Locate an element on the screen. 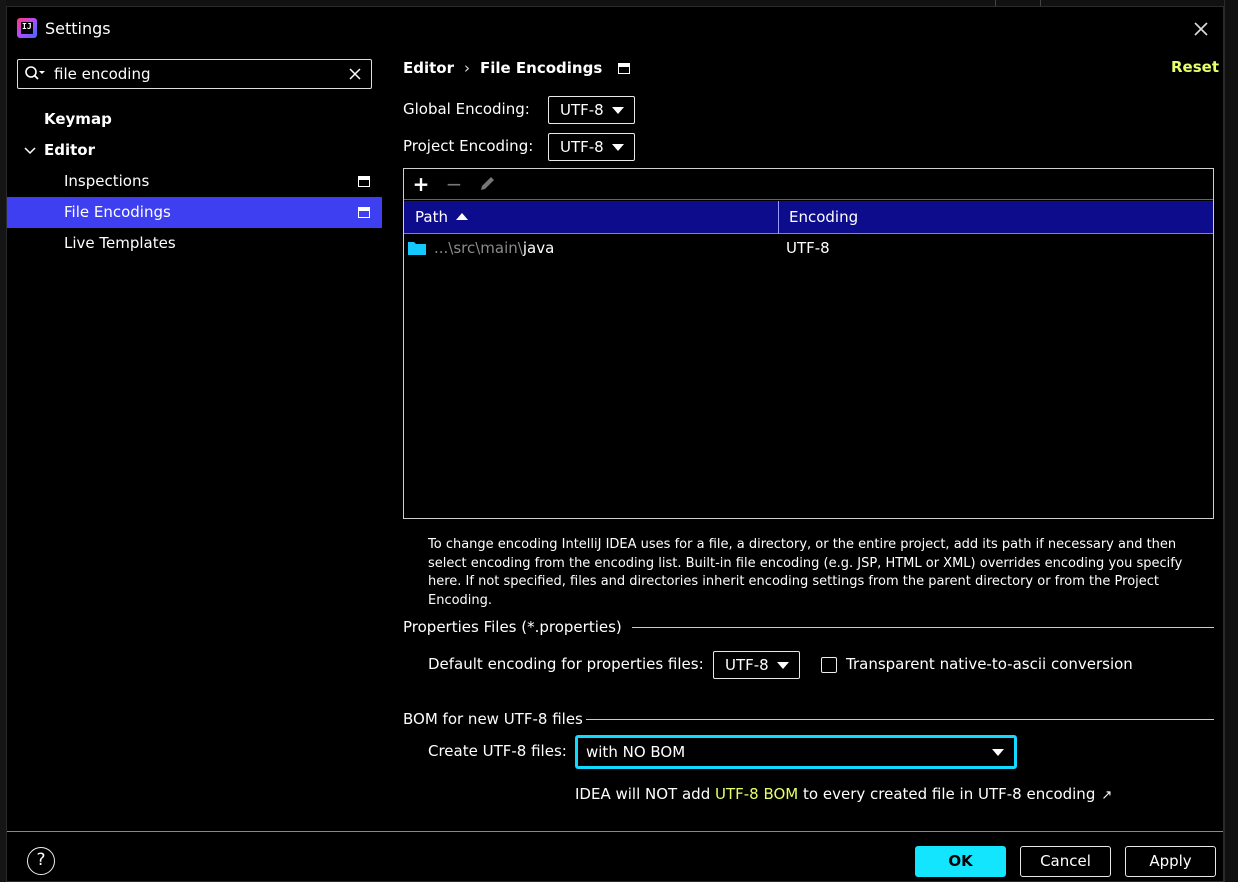  breadcrumb-parent: Editor is located at coordinates (428, 68).